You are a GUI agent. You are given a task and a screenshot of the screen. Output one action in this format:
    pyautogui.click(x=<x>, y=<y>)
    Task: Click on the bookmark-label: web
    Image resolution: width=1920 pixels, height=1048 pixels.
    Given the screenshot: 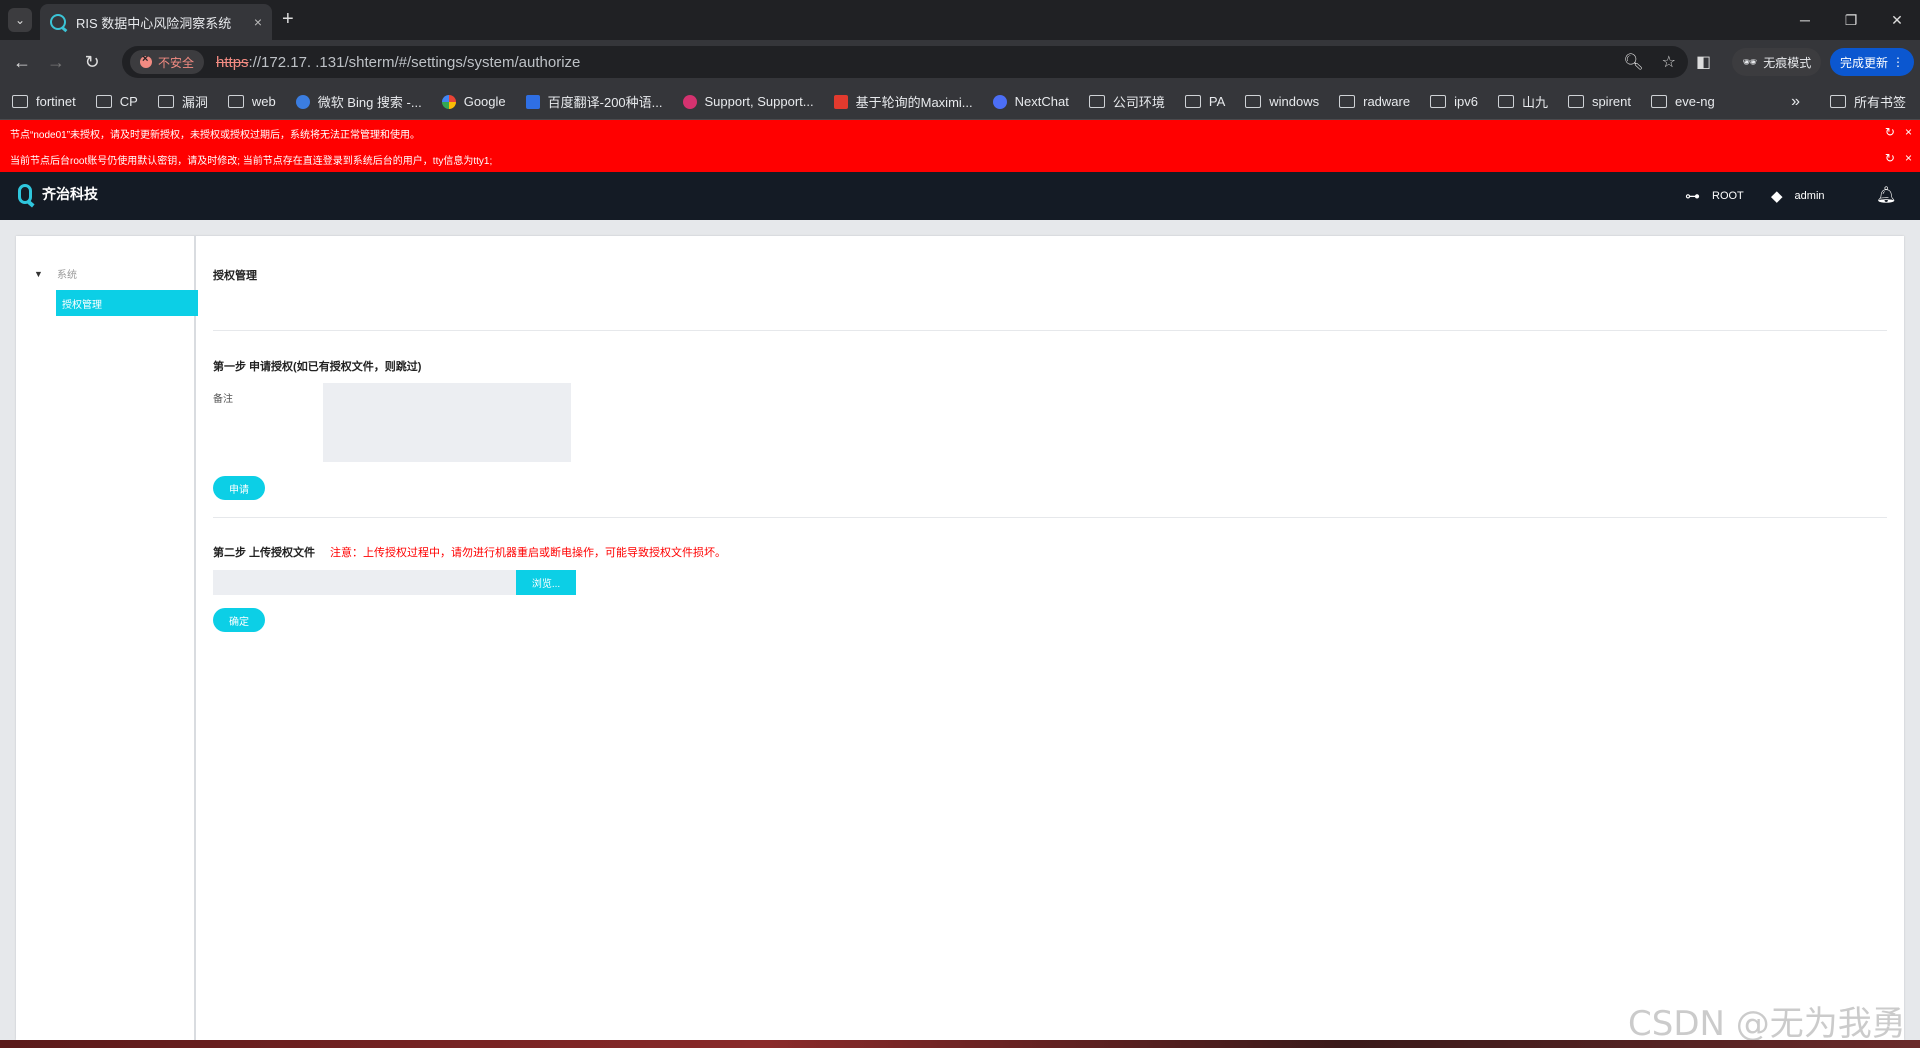 What is the action you would take?
    pyautogui.click(x=263, y=101)
    